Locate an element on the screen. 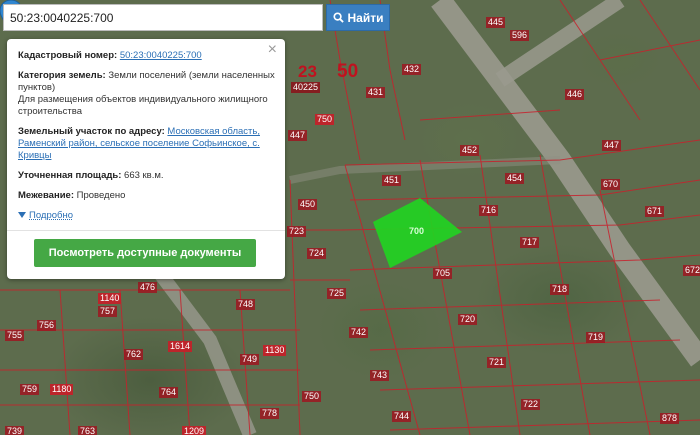 The height and width of the screenshot is (435, 700). search-input is located at coordinates (163, 17).